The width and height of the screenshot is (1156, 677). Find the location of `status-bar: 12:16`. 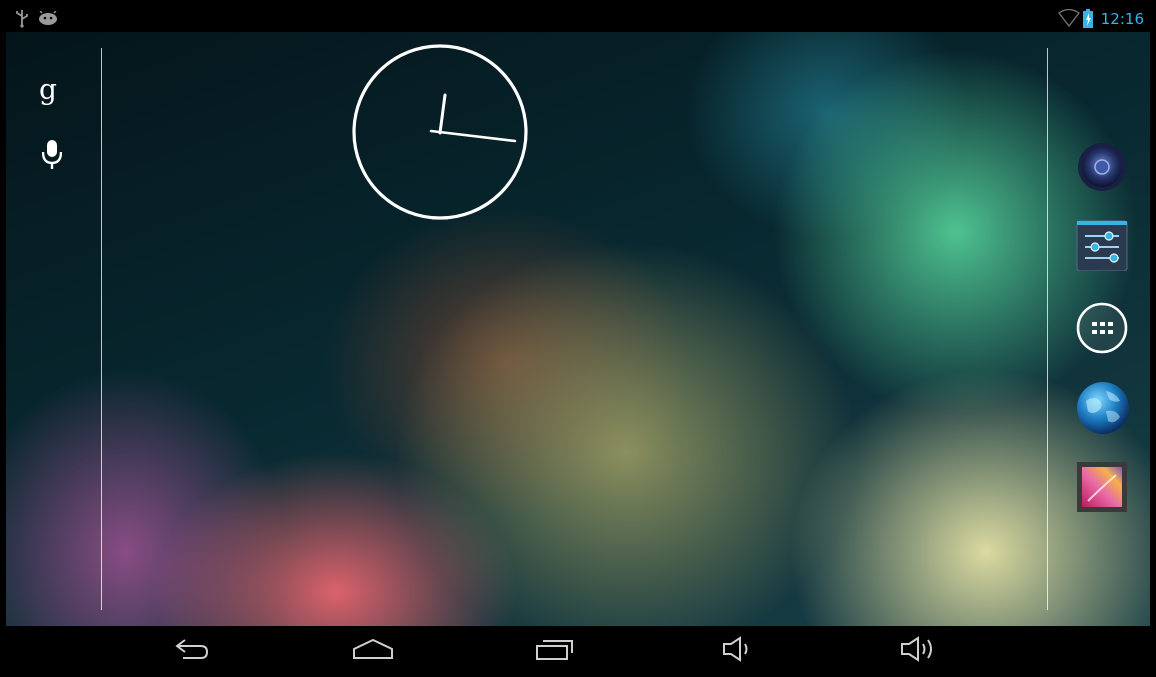

status-bar: 12:16 is located at coordinates (578, 19).